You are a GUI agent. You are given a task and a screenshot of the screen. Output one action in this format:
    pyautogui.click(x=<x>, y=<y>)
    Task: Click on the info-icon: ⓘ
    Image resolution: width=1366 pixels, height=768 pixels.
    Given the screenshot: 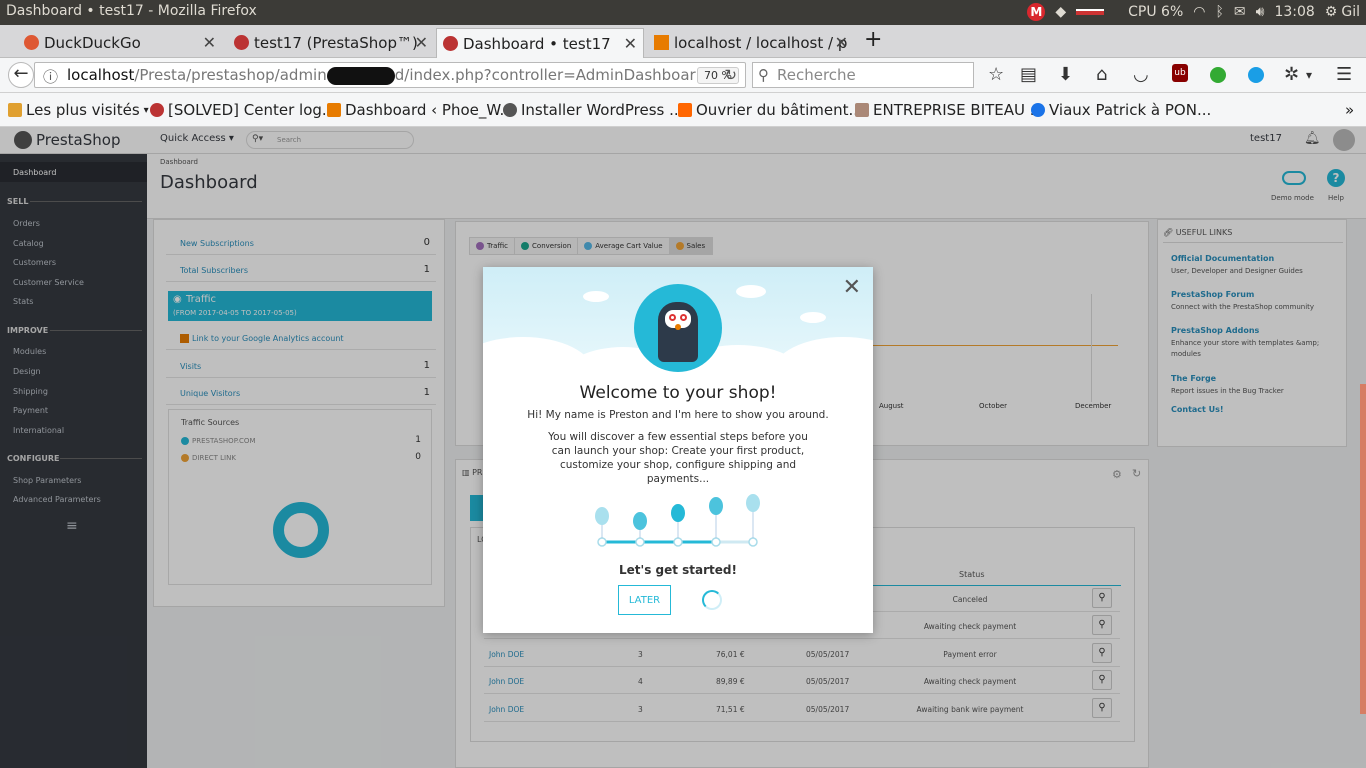 What is the action you would take?
    pyautogui.click(x=50, y=76)
    